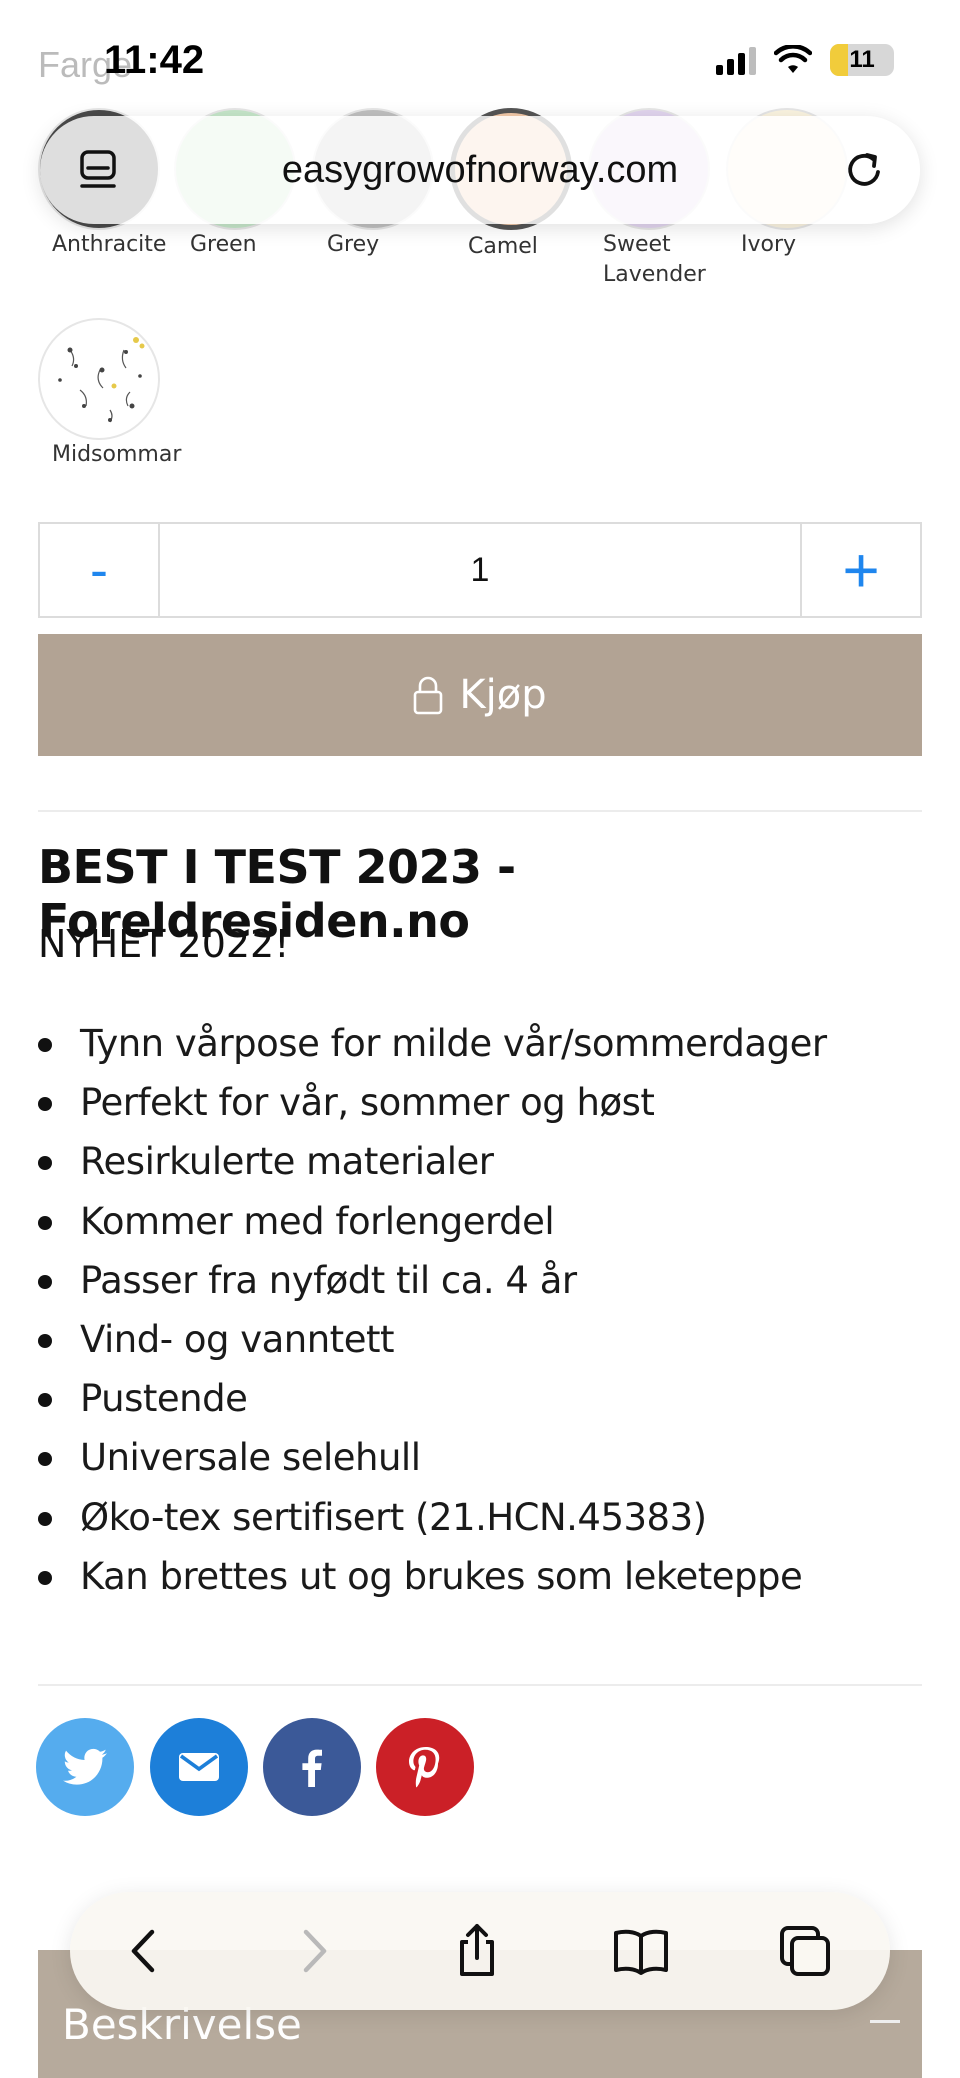  I want to click on status-icons: 11, so click(805, 60).